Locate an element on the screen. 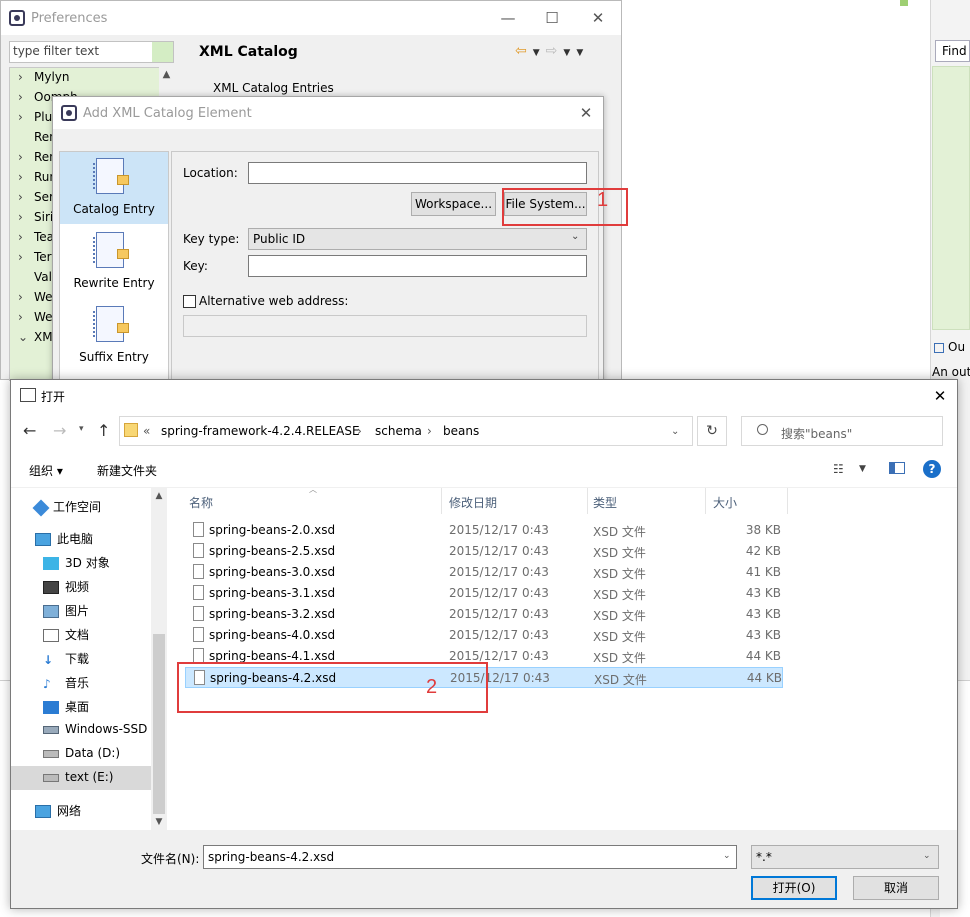 The height and width of the screenshot is (917, 970). file-type-select: *.* is located at coordinates (845, 857).